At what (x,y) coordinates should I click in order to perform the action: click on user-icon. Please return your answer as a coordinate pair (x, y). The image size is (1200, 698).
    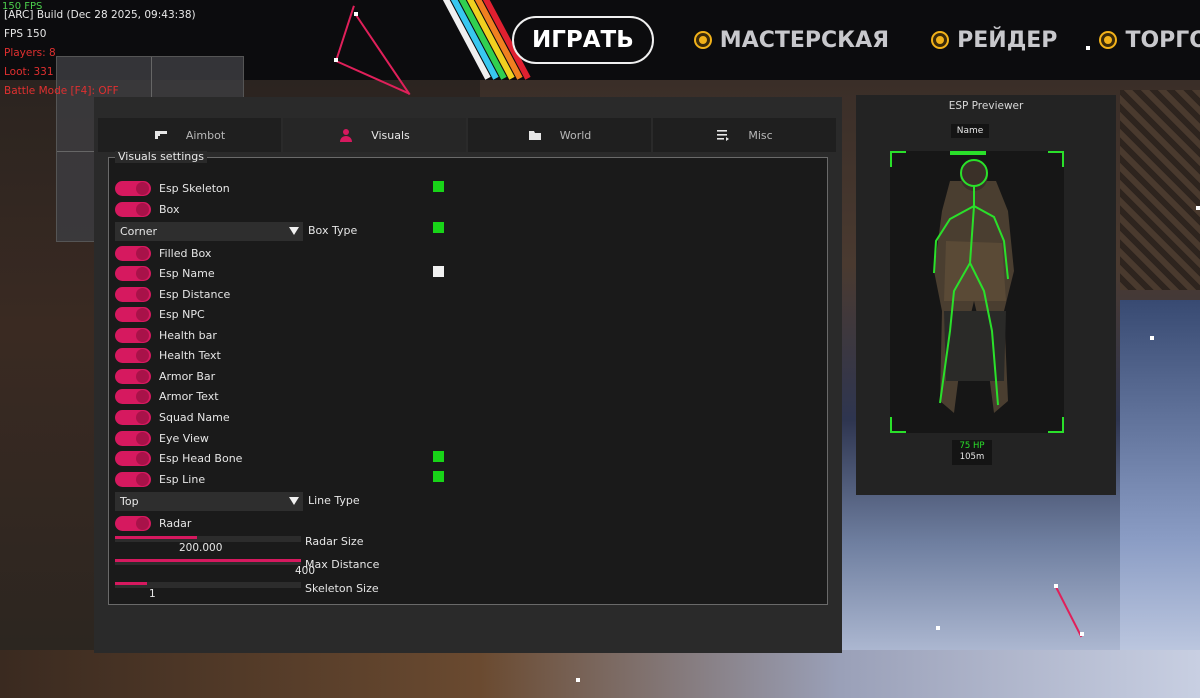
    Looking at the image, I should click on (346, 135).